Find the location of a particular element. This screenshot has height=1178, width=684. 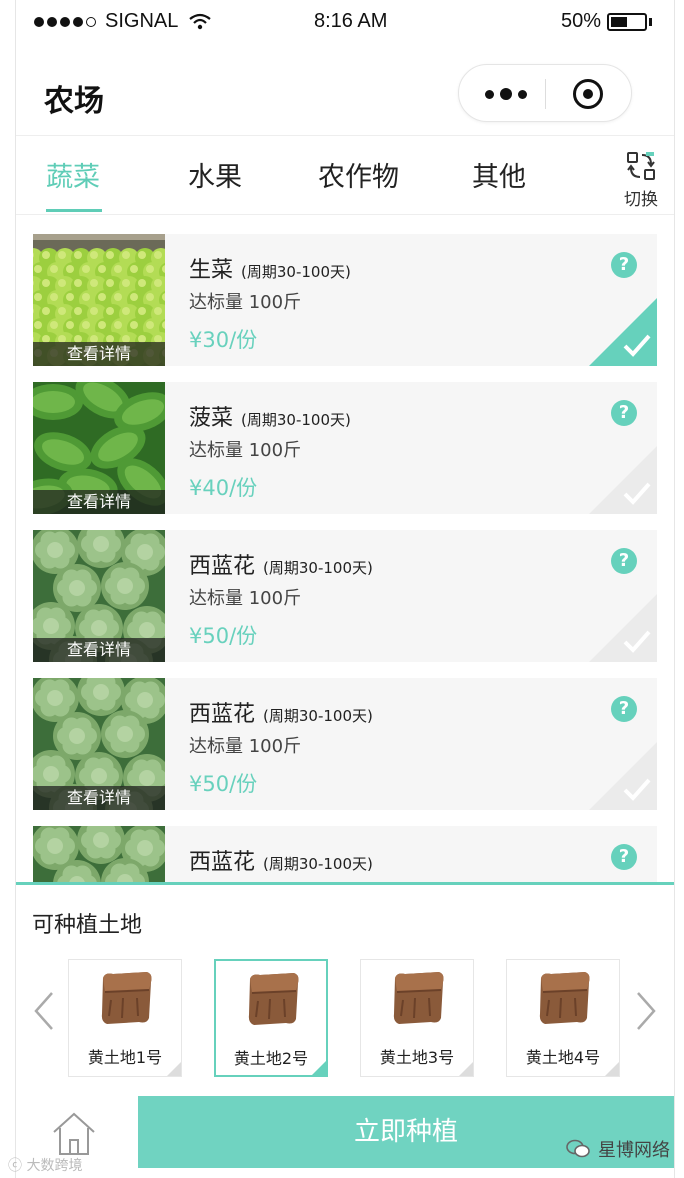

crop-price: ¥40/份 is located at coordinates (223, 488).